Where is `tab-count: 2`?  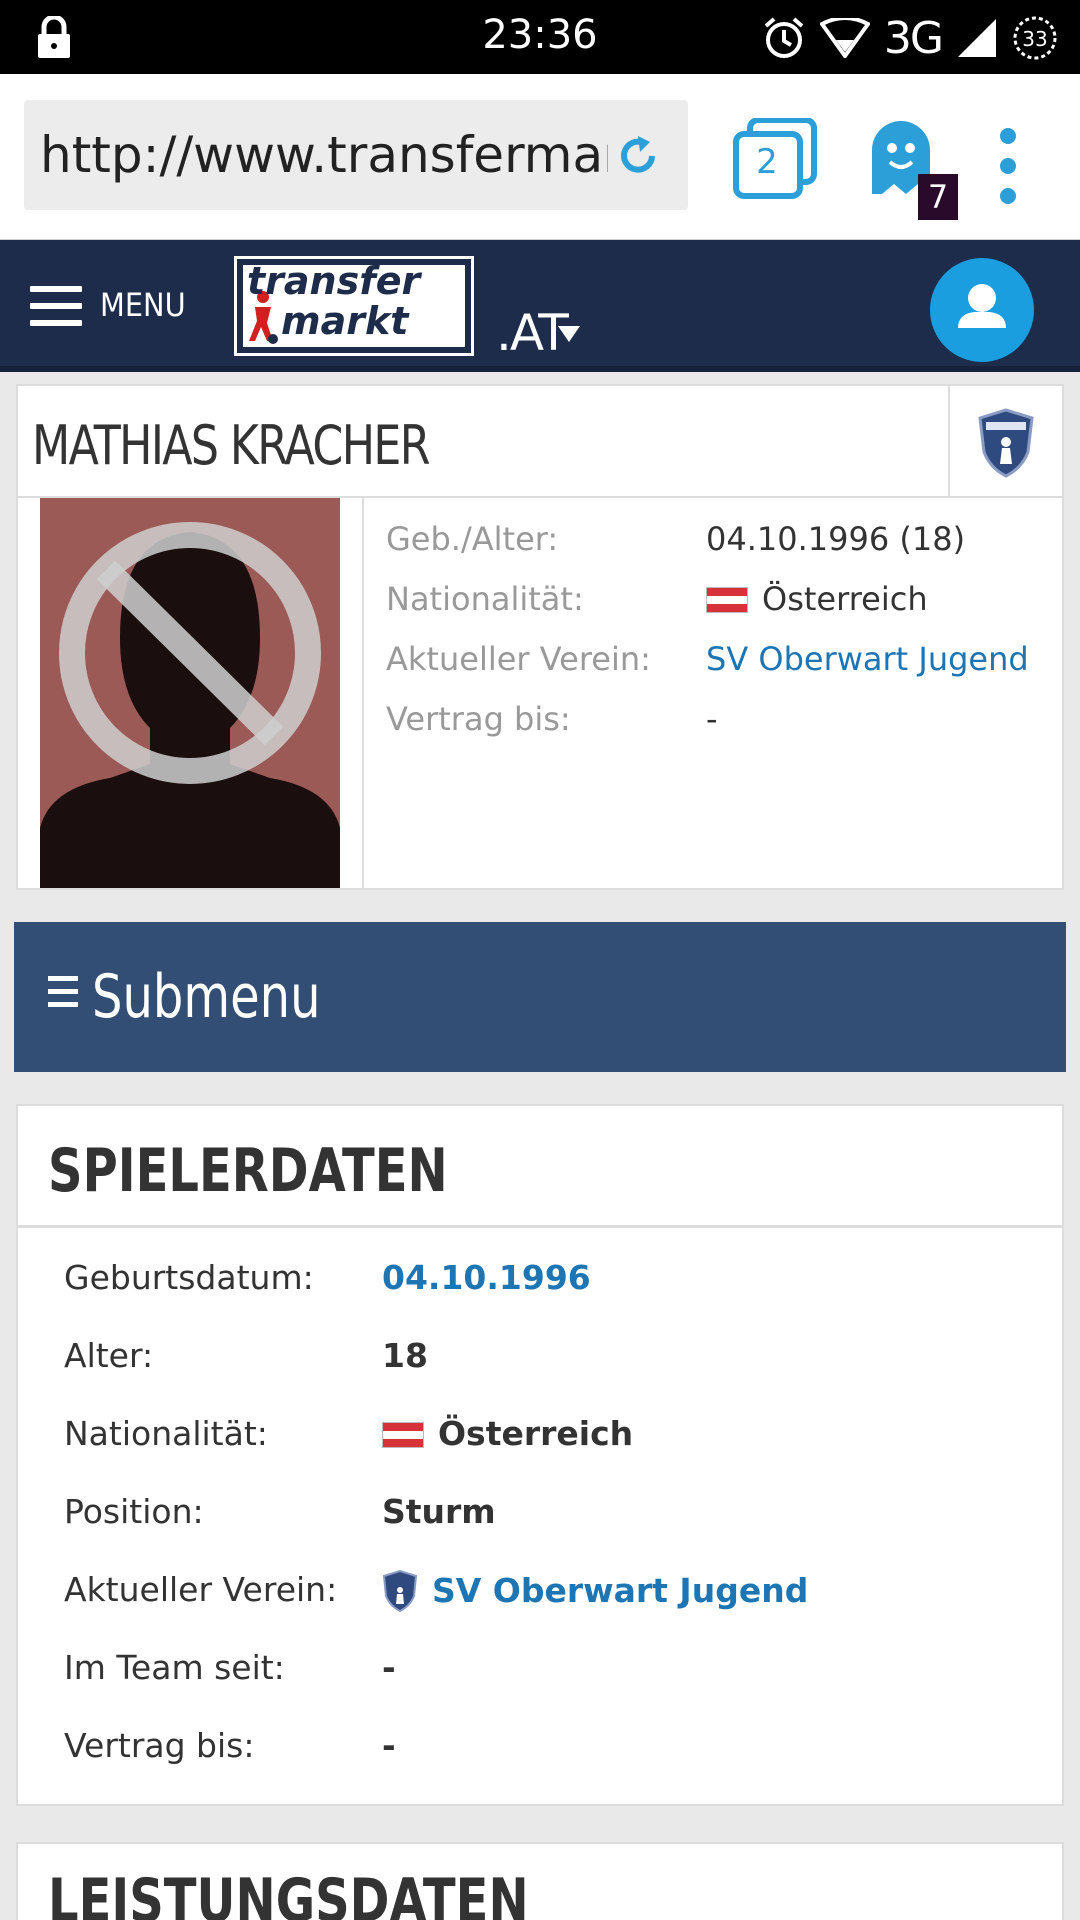
tab-count: 2 is located at coordinates (767, 162).